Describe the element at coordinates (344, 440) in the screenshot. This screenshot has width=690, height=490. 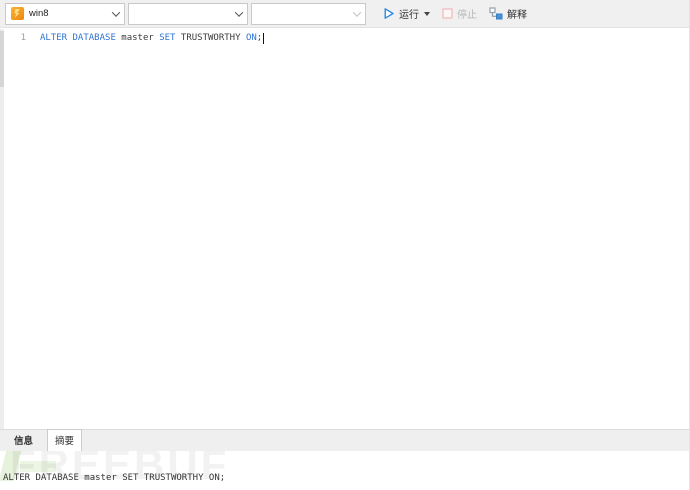
I see `message-tabstrip: 信息 摘要` at that location.